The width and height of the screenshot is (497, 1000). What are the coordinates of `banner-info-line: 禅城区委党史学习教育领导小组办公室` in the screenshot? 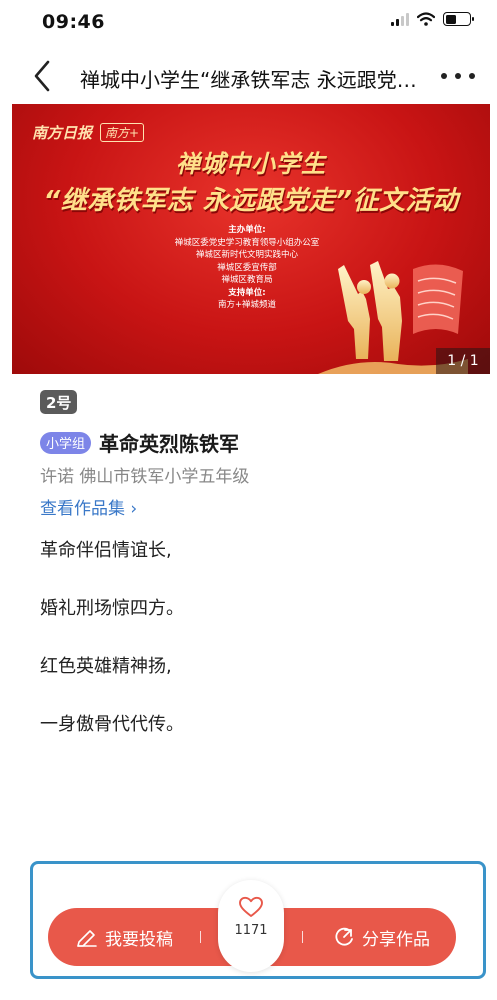 It's located at (247, 242).